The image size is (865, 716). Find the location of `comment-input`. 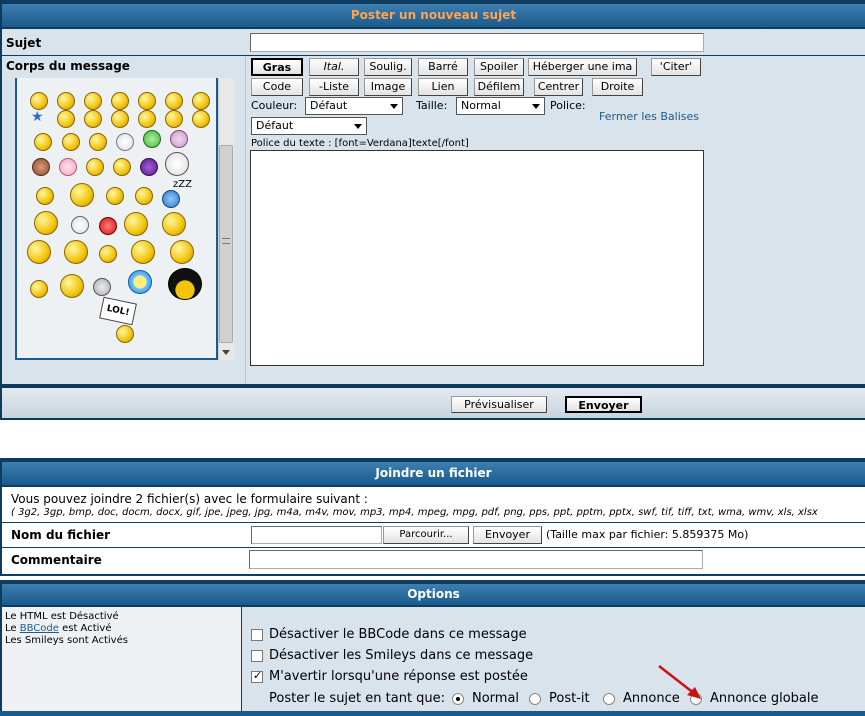

comment-input is located at coordinates (476, 559).